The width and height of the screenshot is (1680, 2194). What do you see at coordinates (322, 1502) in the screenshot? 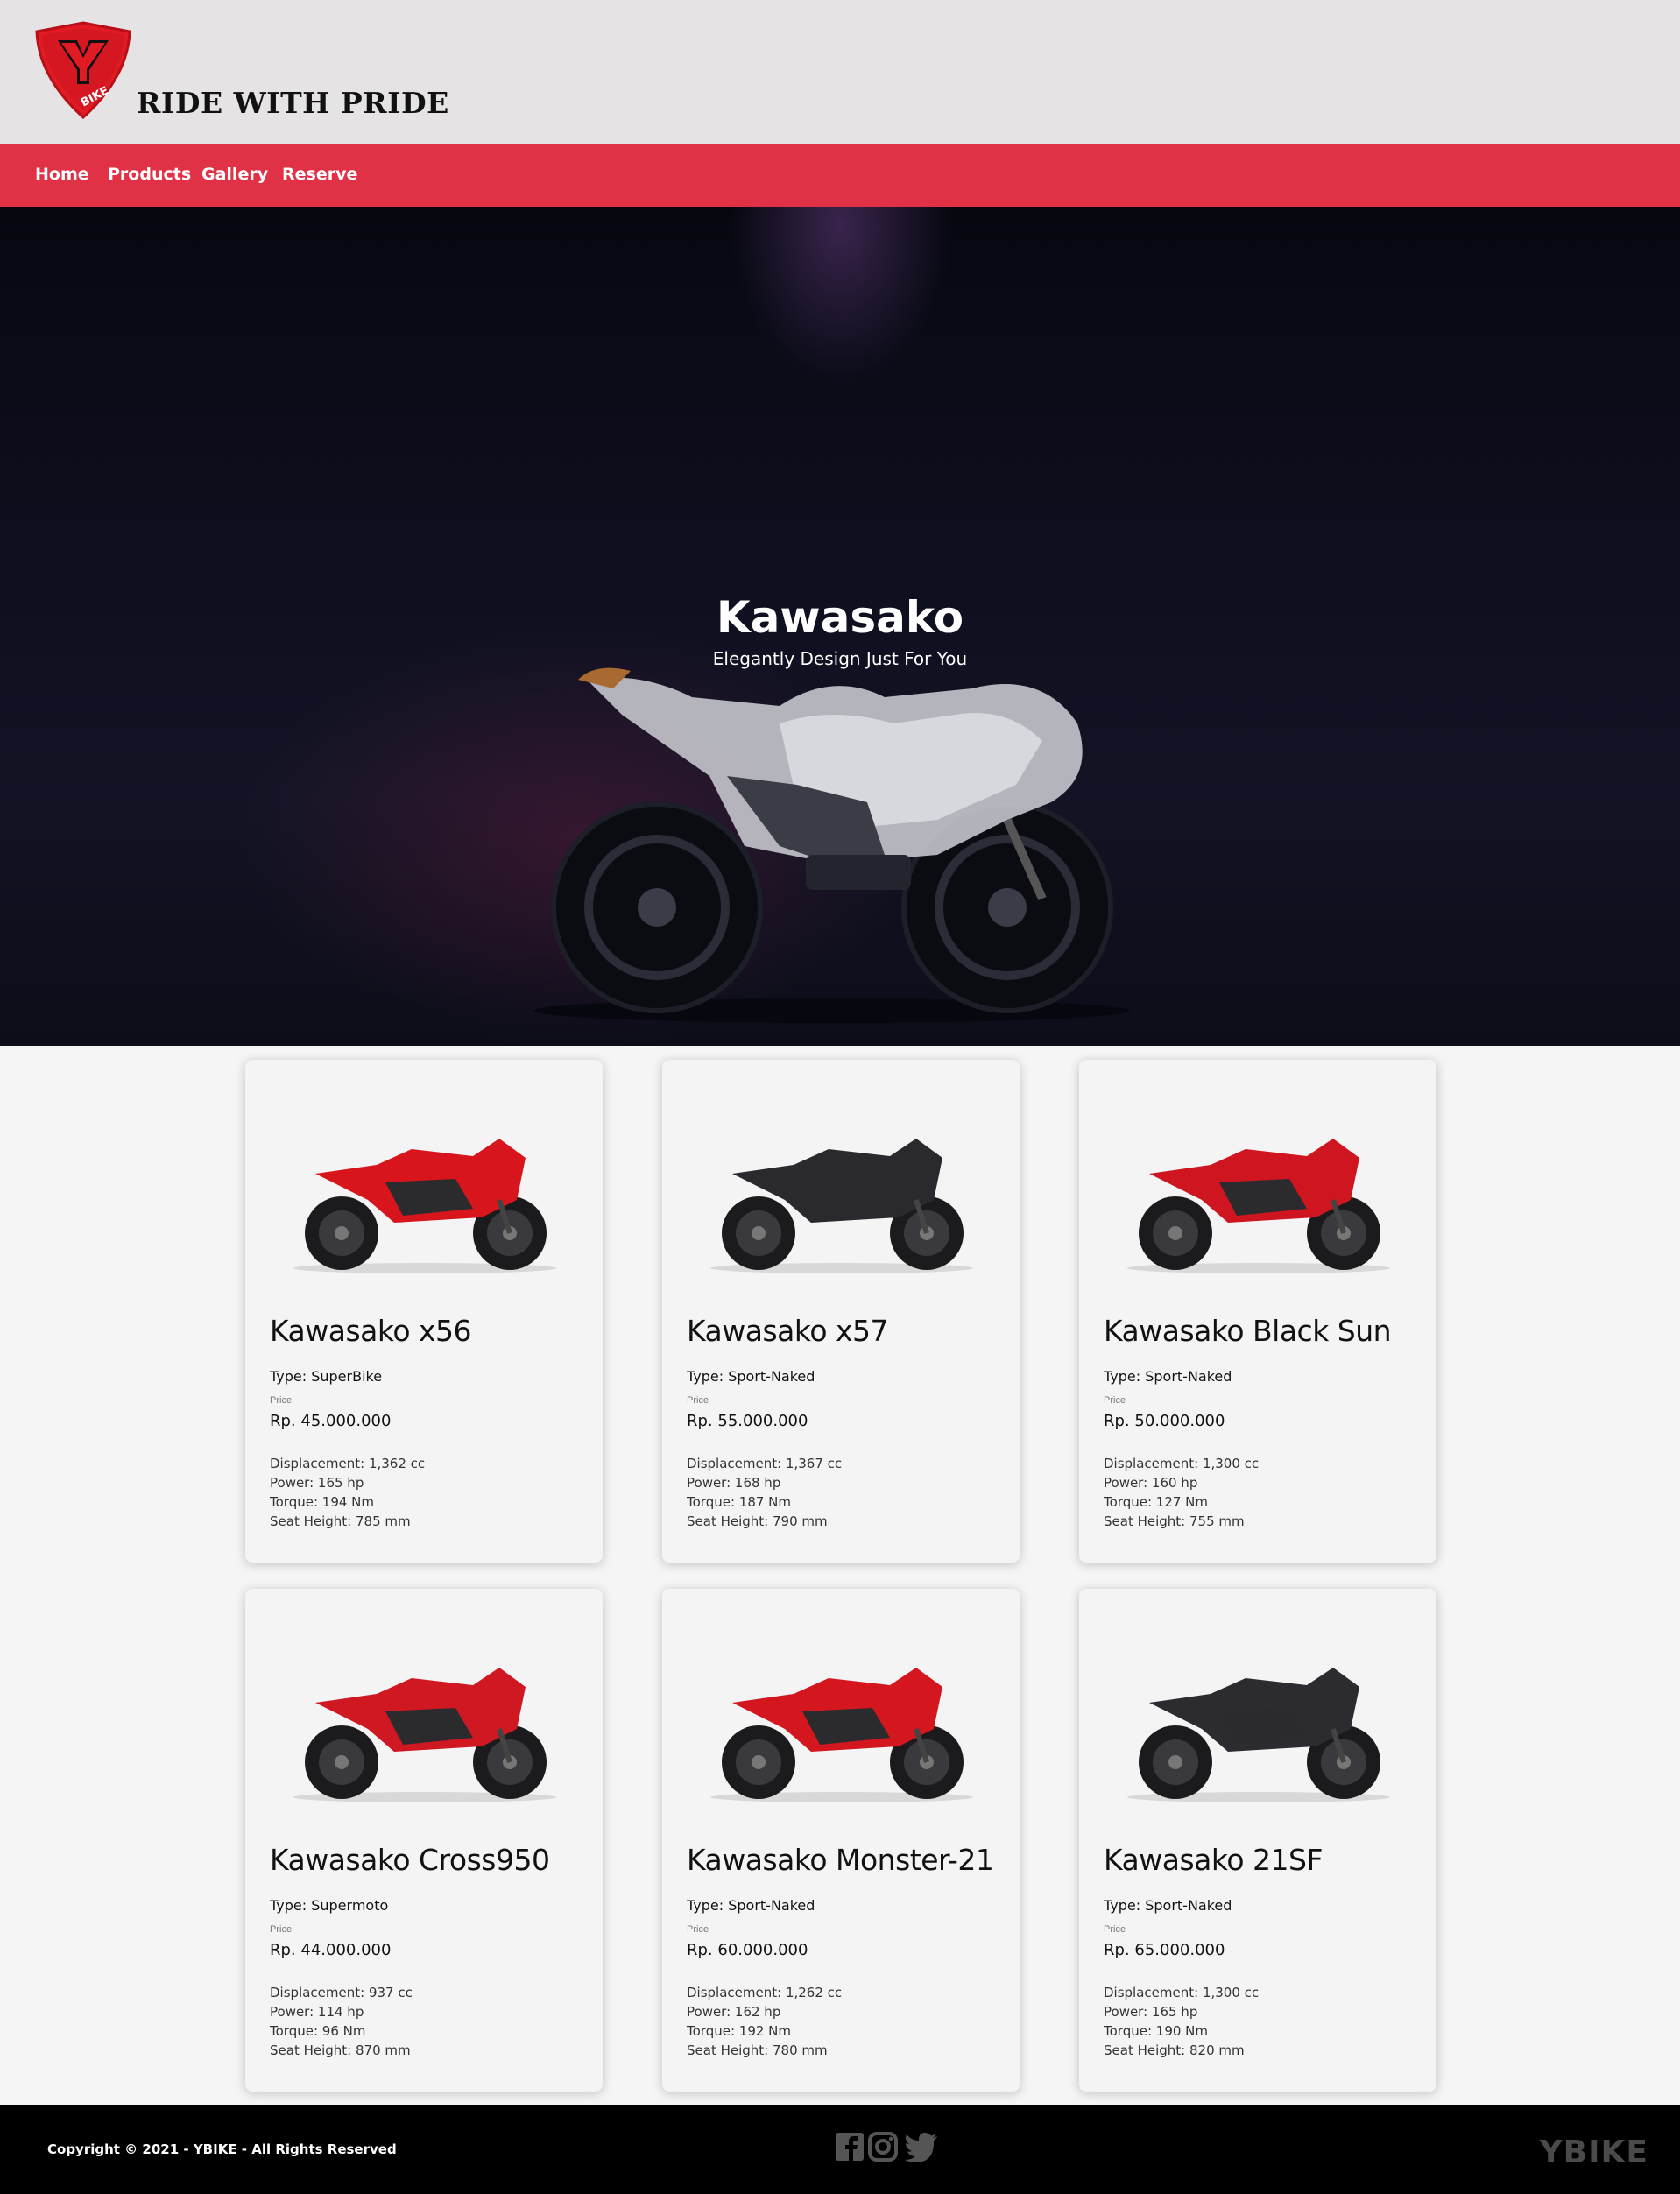
I see `spec-torque: Torque: 194 Nm` at bounding box center [322, 1502].